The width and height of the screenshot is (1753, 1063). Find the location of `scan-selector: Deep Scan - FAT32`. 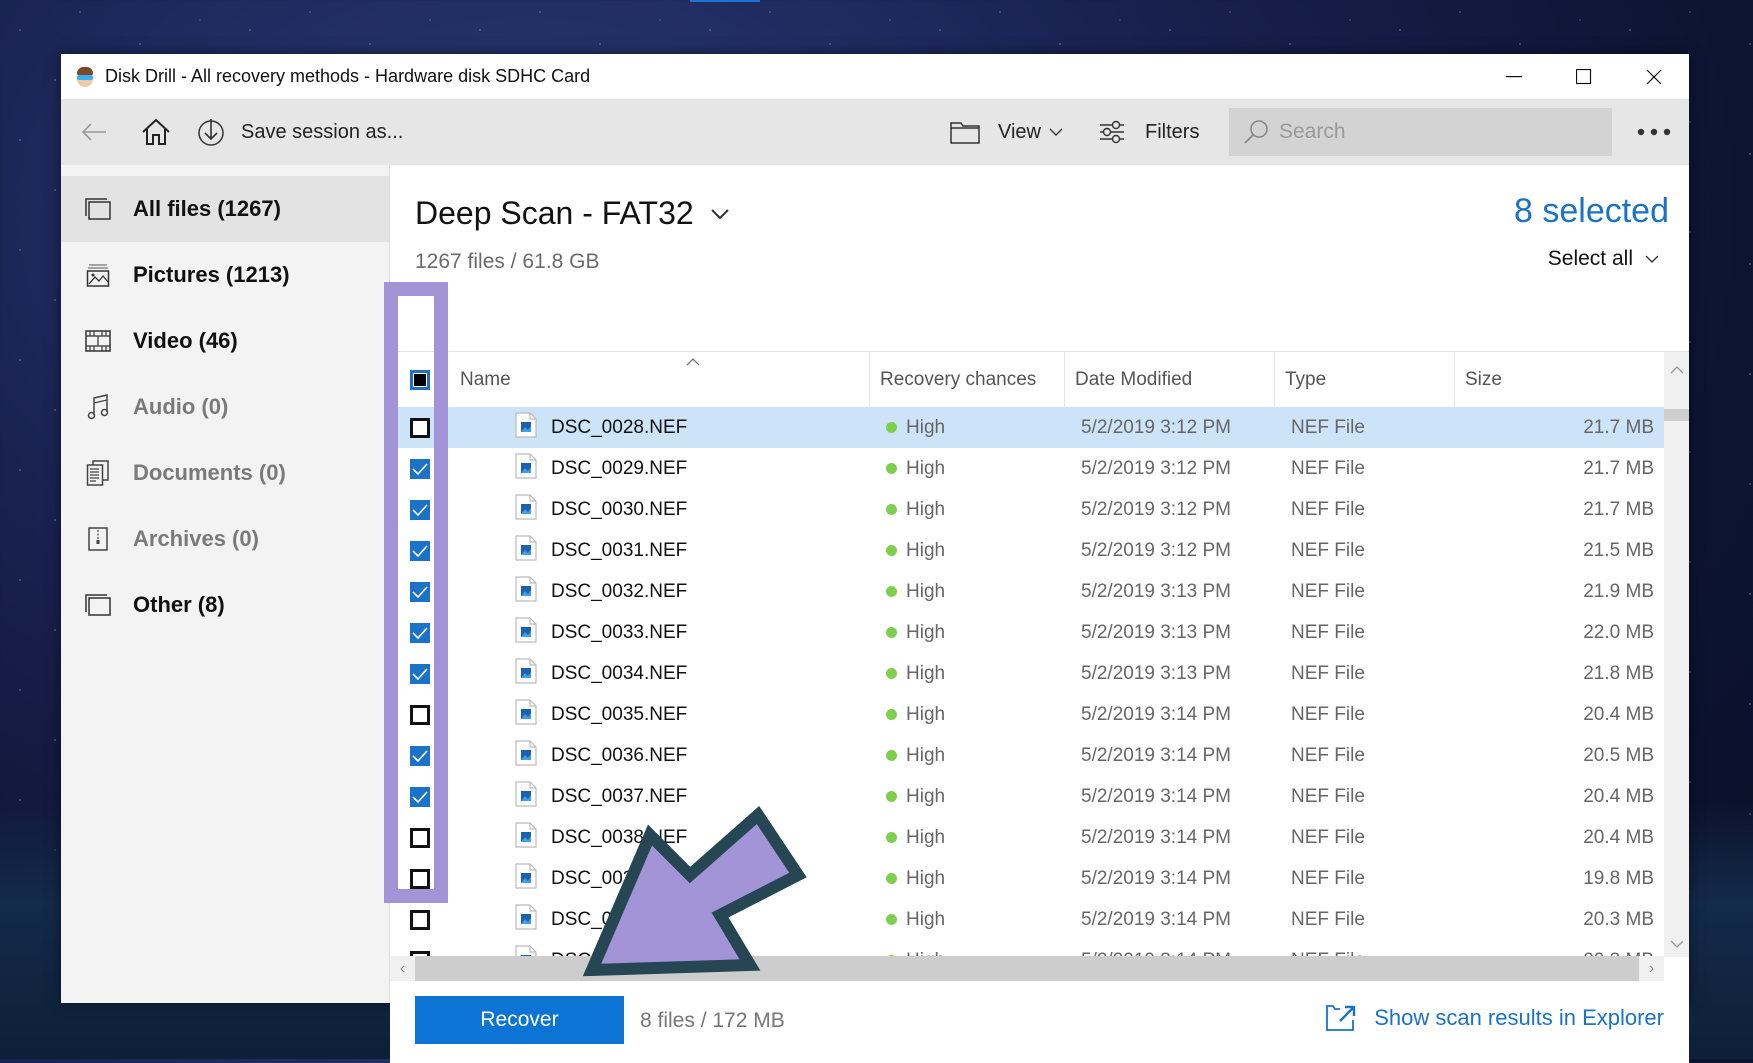

scan-selector: Deep Scan - FAT32 is located at coordinates (572, 213).